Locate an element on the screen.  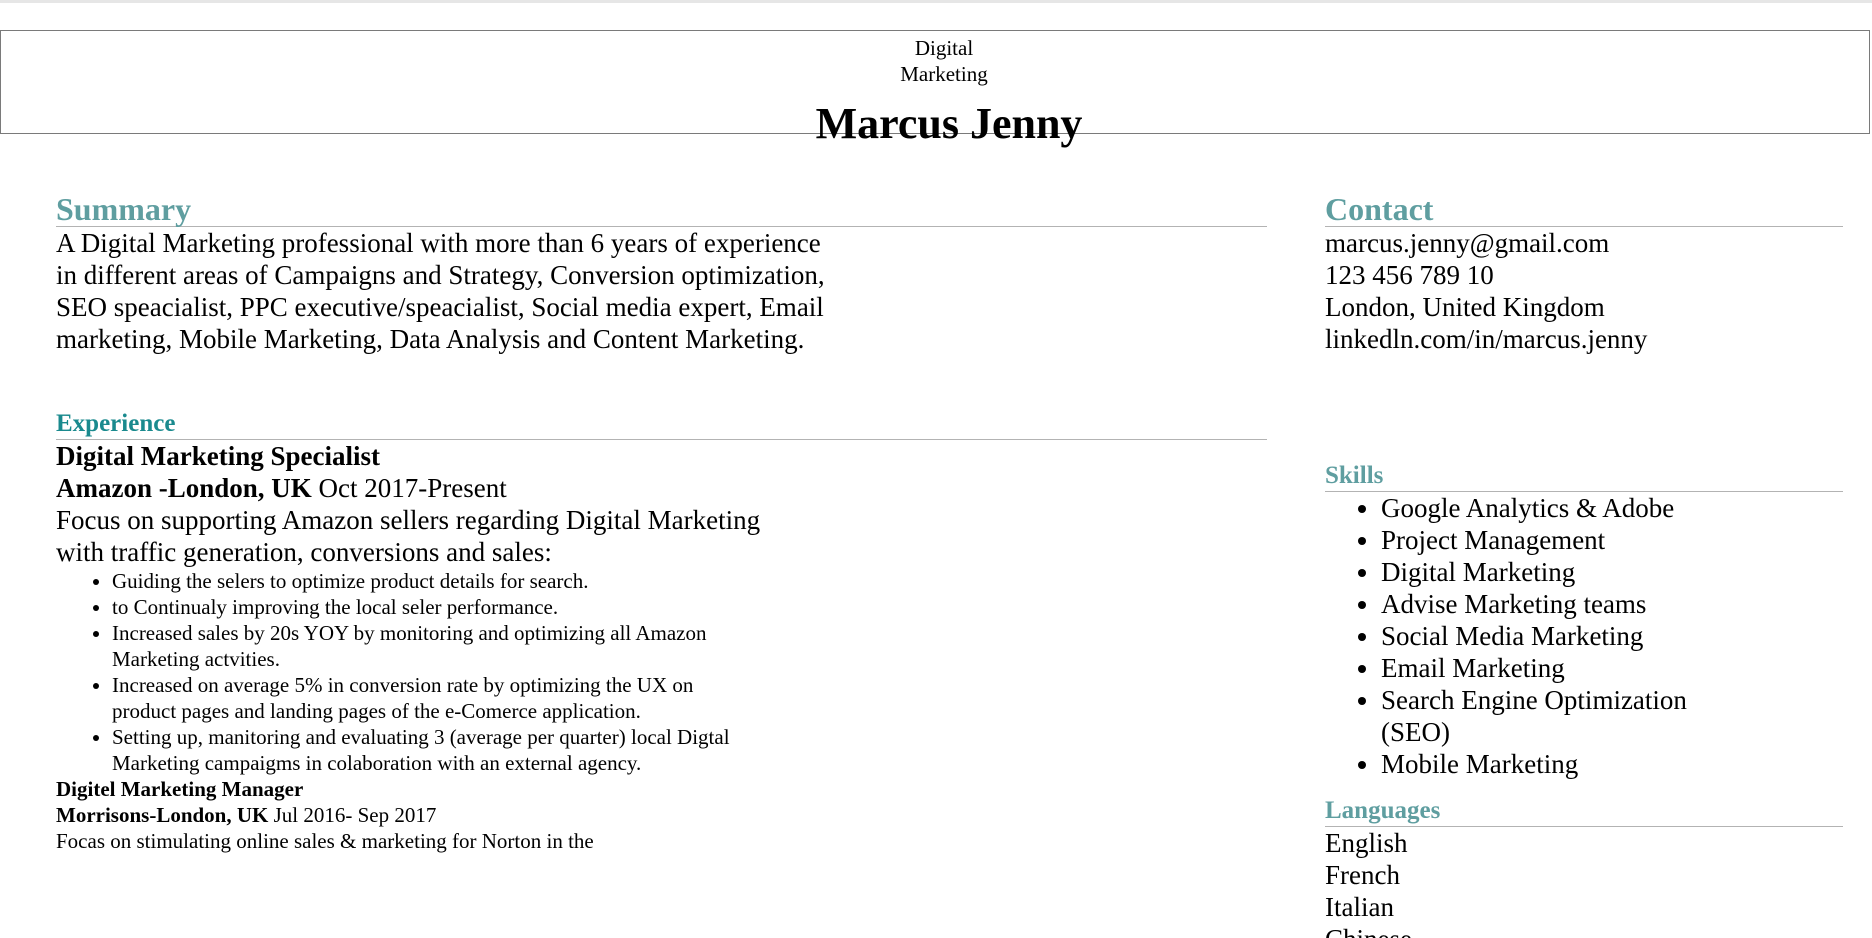
list-item: Google Analytics & Adobe is located at coordinates (1551, 508).